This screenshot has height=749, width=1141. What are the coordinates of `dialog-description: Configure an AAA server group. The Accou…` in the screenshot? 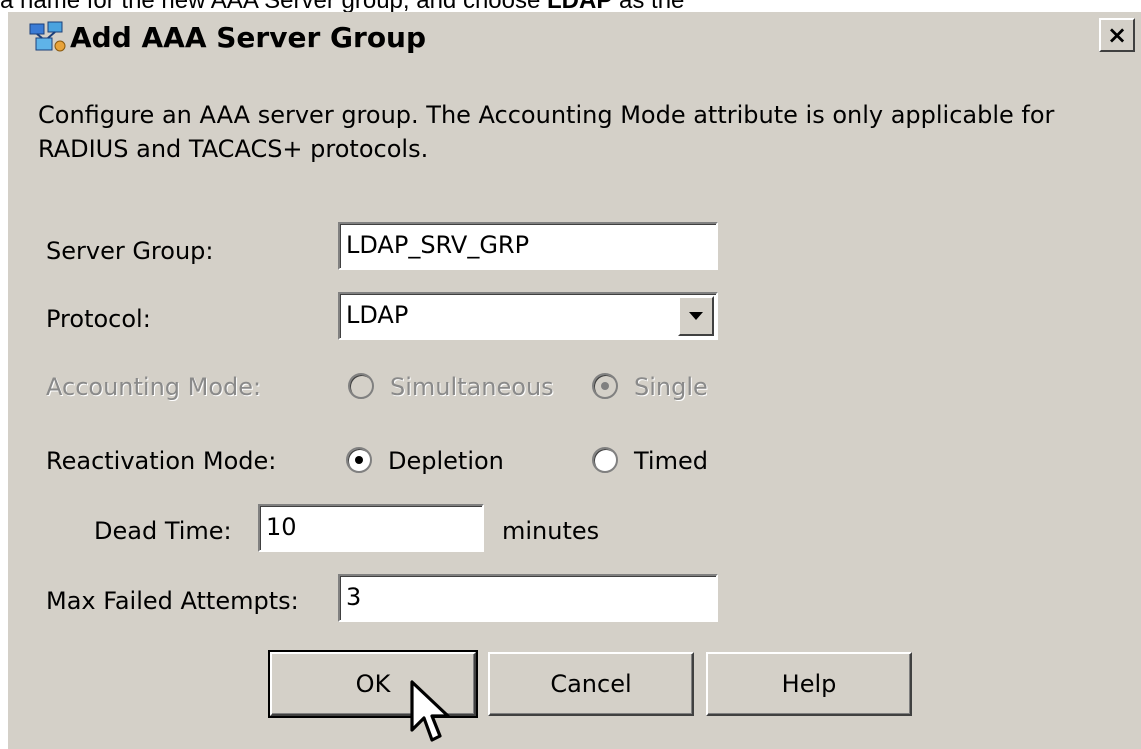 It's located at (546, 132).